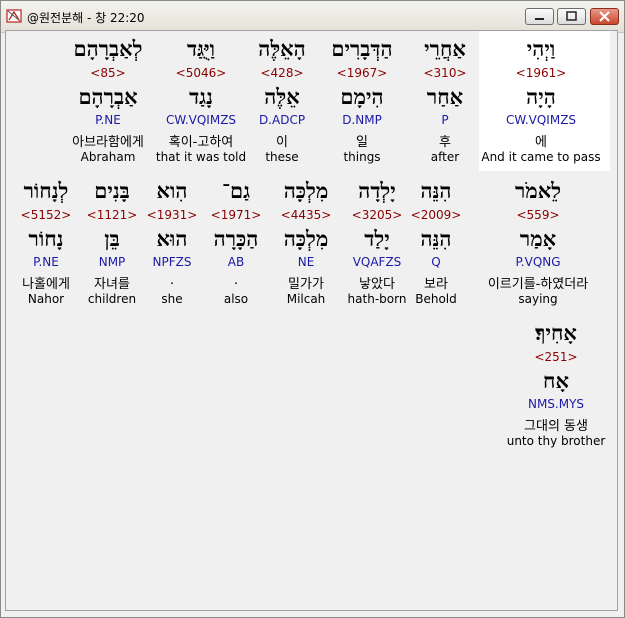 The image size is (625, 618). Describe the element at coordinates (445, 142) in the screenshot. I see `korean-gloss: 후` at that location.